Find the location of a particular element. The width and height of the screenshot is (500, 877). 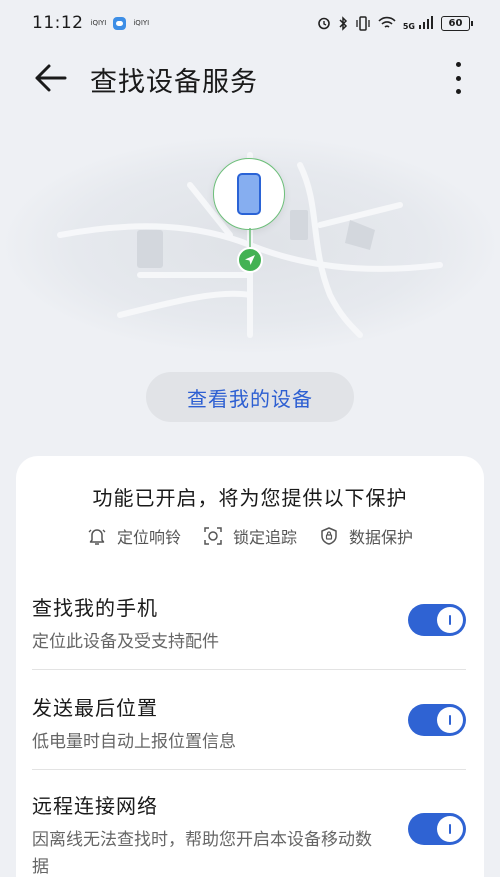

status-bar: 11:12 iQIYI iQIYI 5G 60 is located at coordinates (250, 23).